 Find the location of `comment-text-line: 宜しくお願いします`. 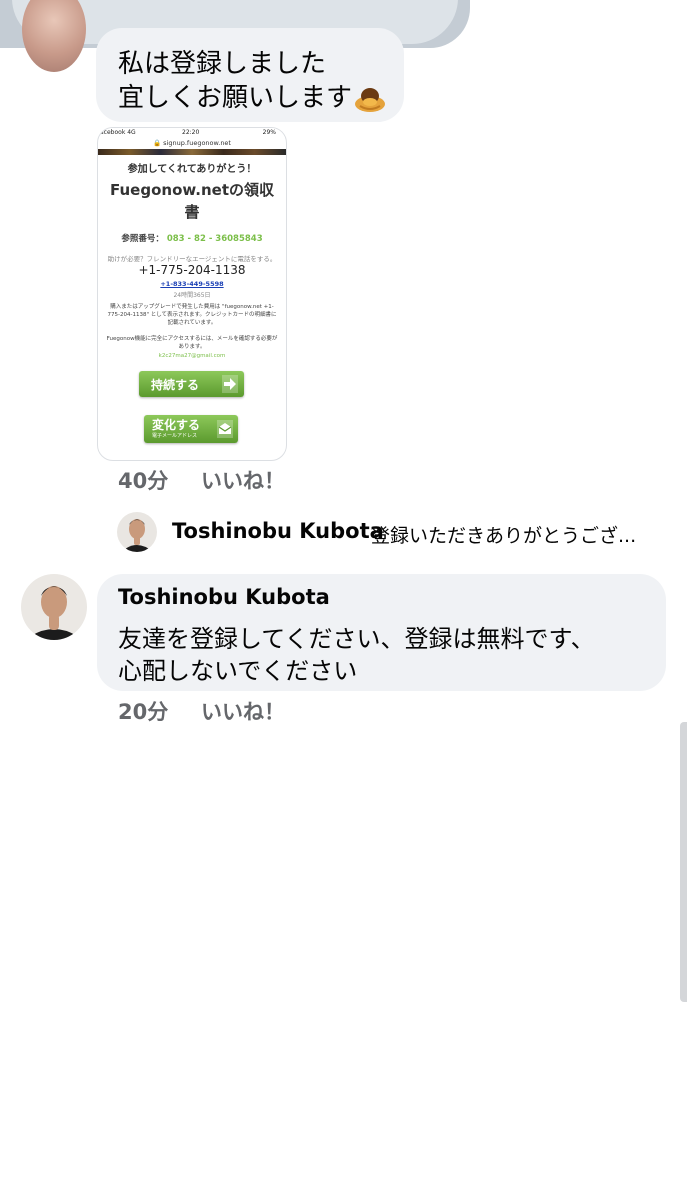

comment-text-line: 宜しくお願いします is located at coordinates (252, 98).